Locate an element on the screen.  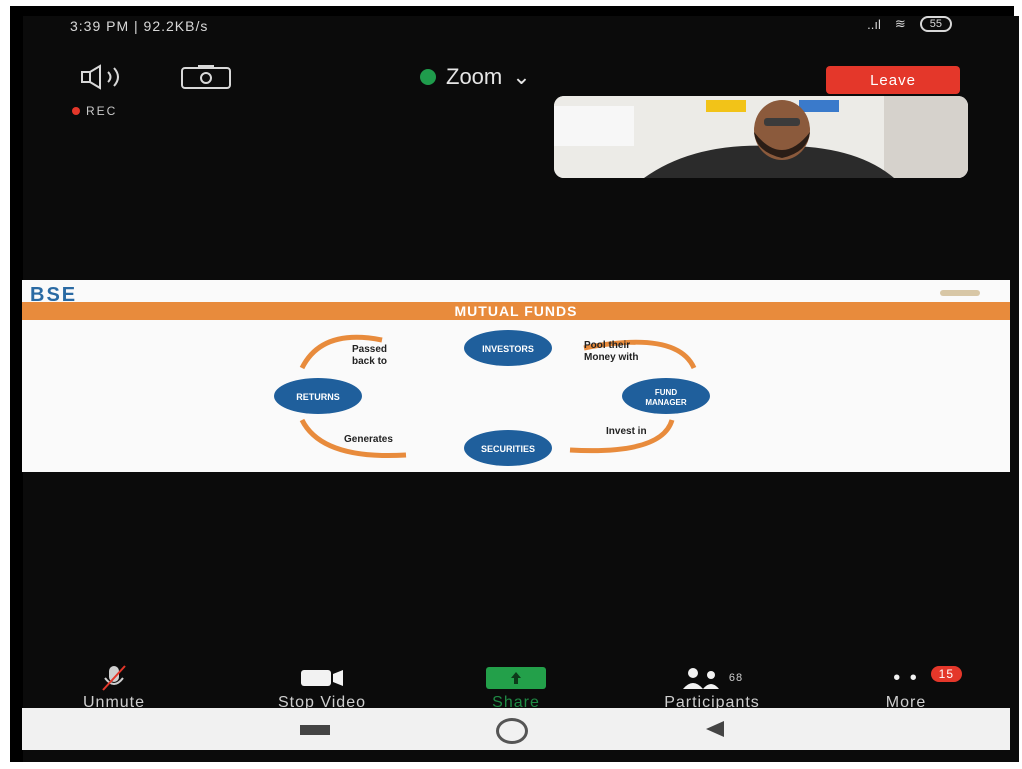
node-fund-label-2: MANAGER is located at coordinates (666, 402).